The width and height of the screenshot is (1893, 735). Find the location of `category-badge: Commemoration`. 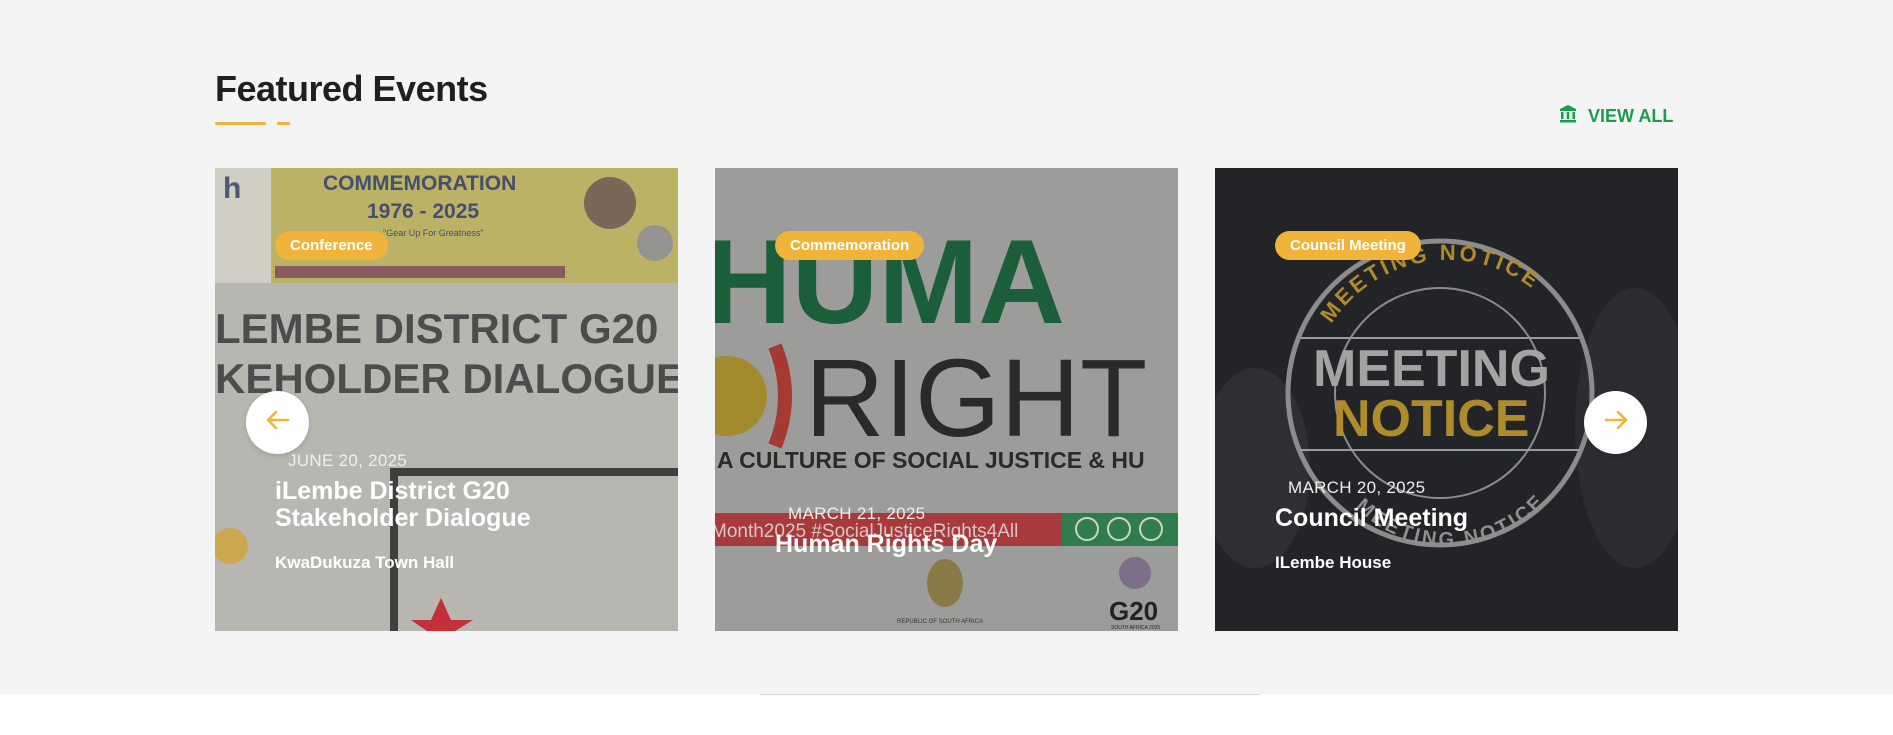

category-badge: Commemoration is located at coordinates (850, 245).